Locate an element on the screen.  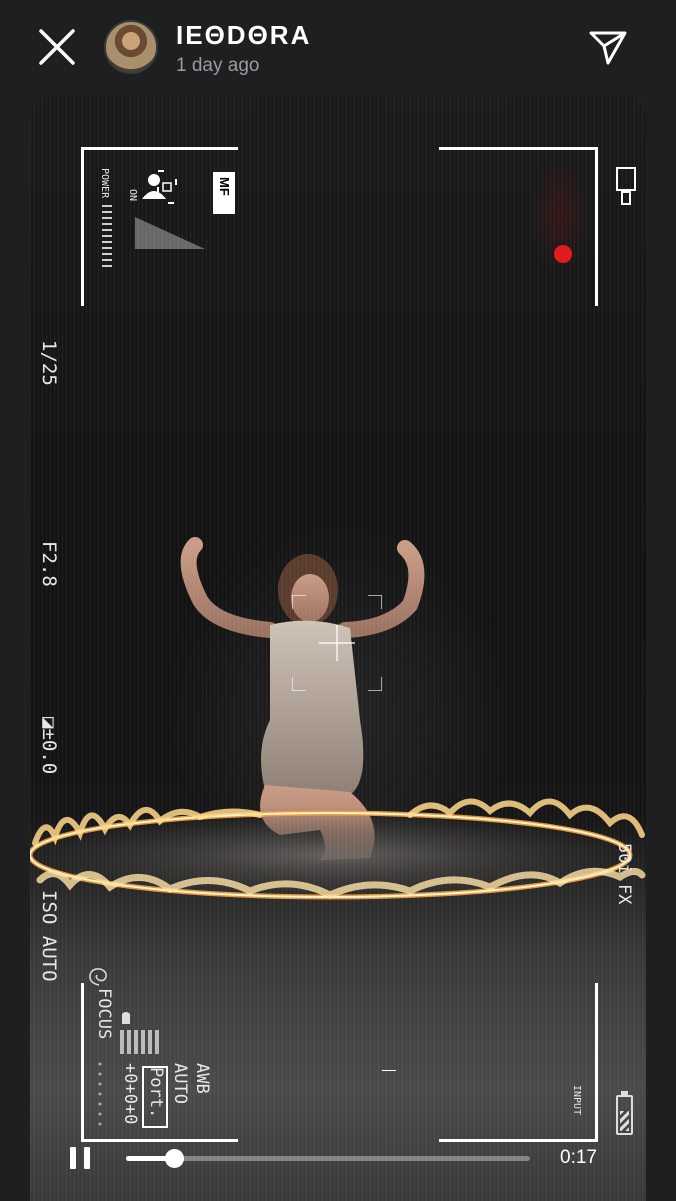
aperture-value: F2.8 is located at coordinates (49, 564).